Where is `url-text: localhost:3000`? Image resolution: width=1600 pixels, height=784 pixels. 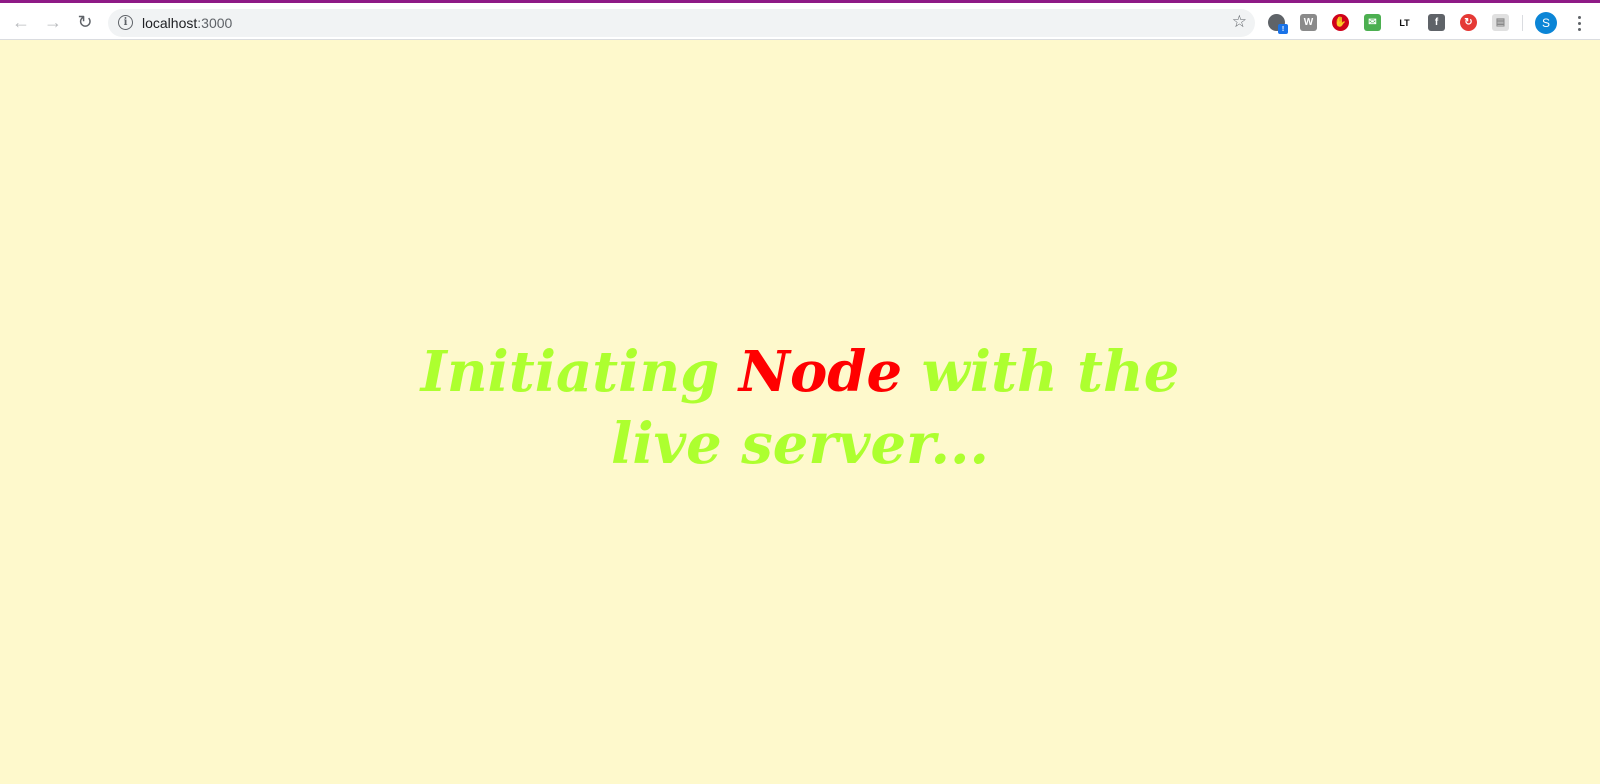 url-text: localhost:3000 is located at coordinates (187, 23).